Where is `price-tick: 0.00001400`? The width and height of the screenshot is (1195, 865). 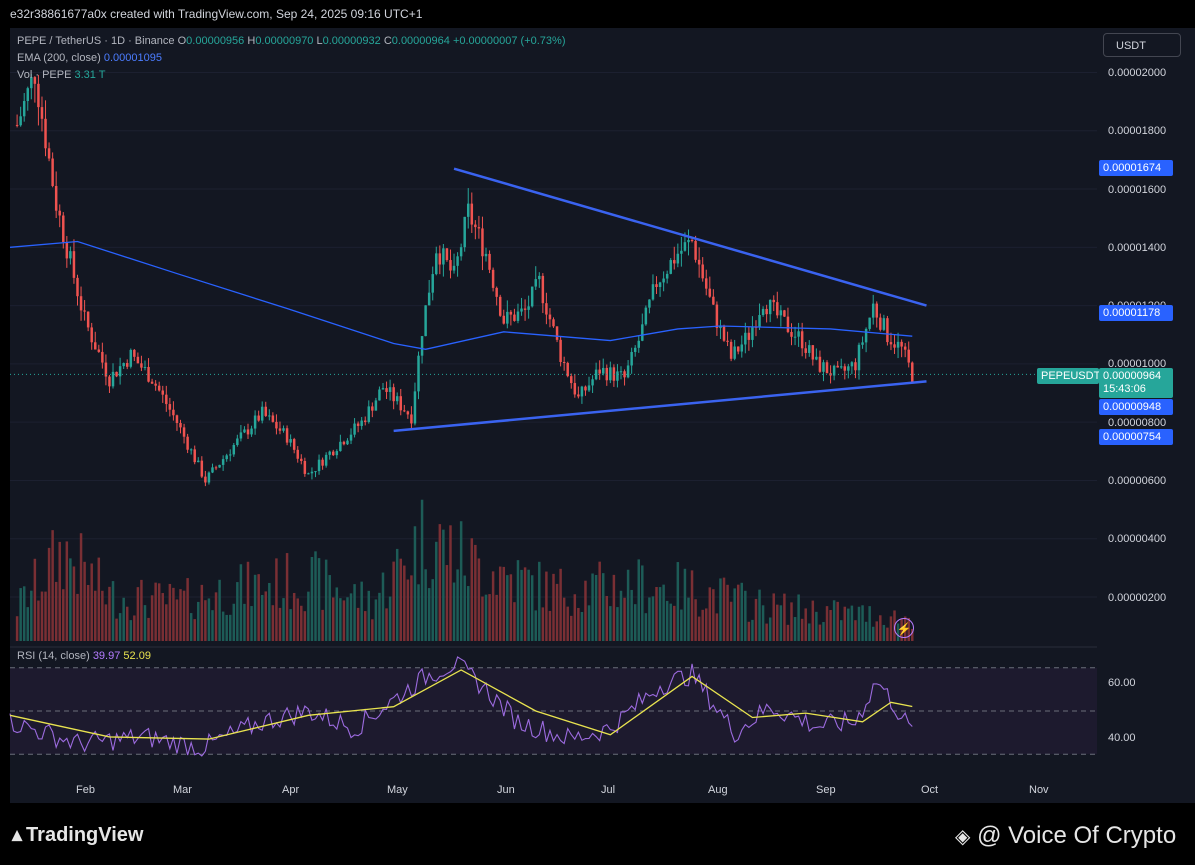
price-tick: 0.00001400 is located at coordinates (1137, 248).